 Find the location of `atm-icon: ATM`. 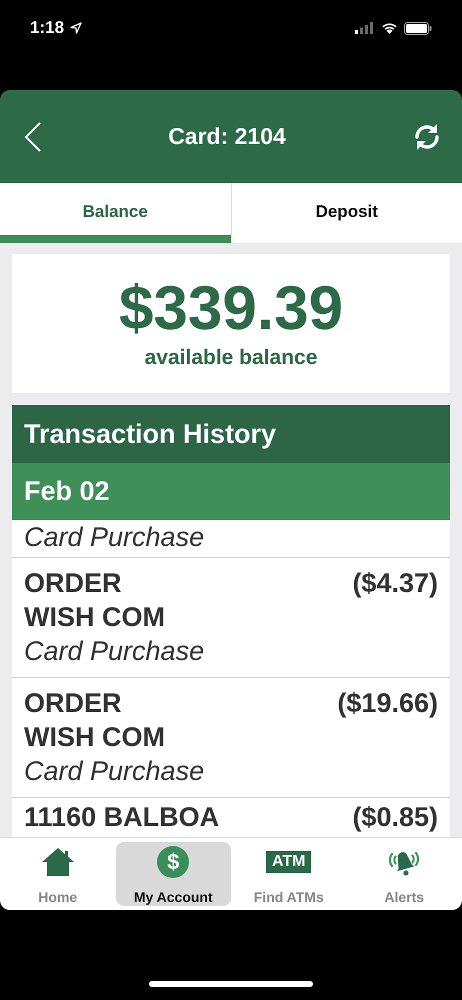

atm-icon: ATM is located at coordinates (289, 862).